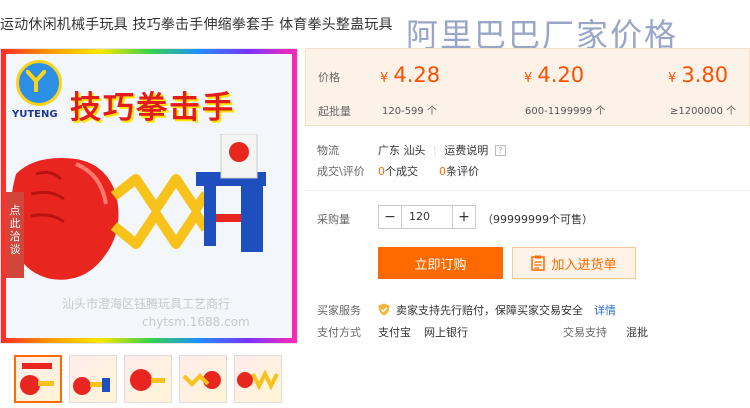 The width and height of the screenshot is (750, 408). I want to click on thumbnail-strip, so click(148, 379).